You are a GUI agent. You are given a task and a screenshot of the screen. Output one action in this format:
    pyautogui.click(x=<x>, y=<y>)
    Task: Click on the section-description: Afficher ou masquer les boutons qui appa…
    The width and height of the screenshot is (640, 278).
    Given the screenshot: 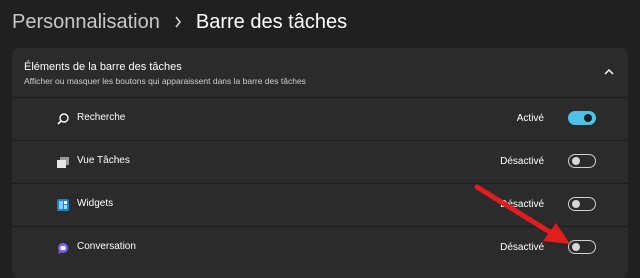 What is the action you would take?
    pyautogui.click(x=165, y=81)
    